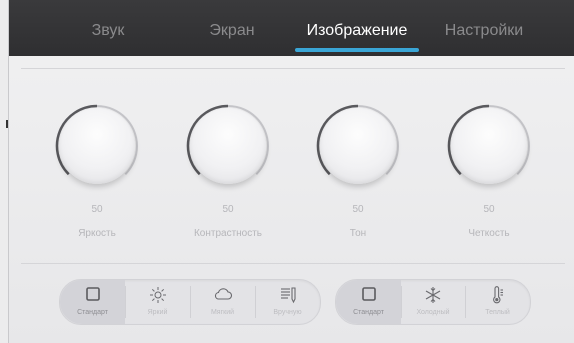  What do you see at coordinates (484, 28) in the screenshot?
I see `tab-settings: Настройки` at bounding box center [484, 28].